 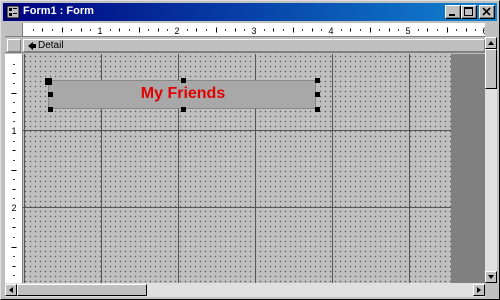 I want to click on horizontal-ruler: 123456, so click(x=254, y=30).